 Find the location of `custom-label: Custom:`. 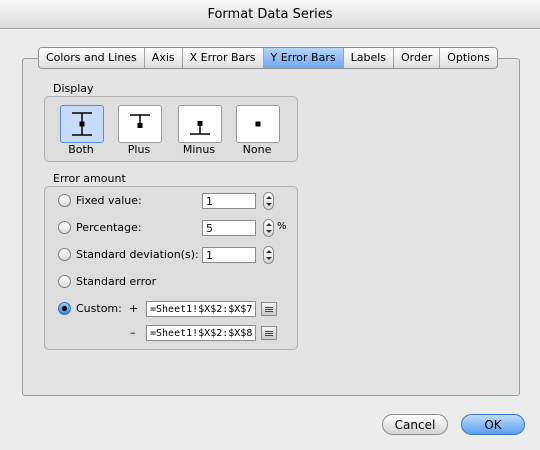

custom-label: Custom: is located at coordinates (99, 308).